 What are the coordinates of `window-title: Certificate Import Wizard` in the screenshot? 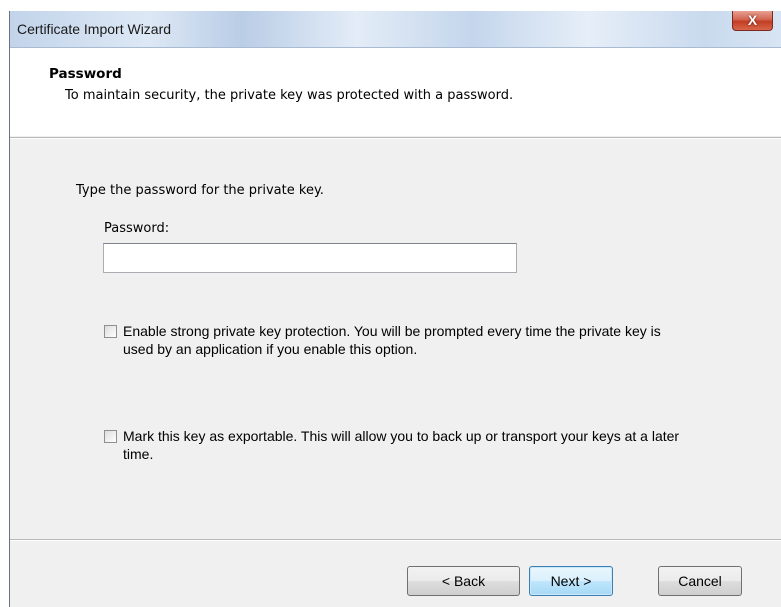 It's located at (94, 29).